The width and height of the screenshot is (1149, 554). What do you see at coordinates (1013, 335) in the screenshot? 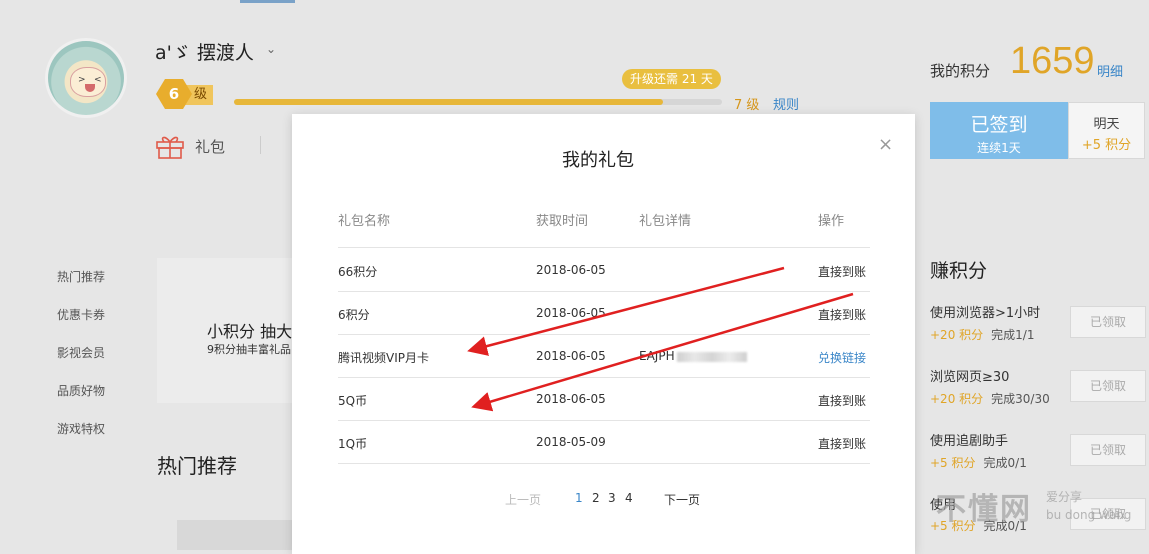
I see `task-progress: 完成1/1` at bounding box center [1013, 335].